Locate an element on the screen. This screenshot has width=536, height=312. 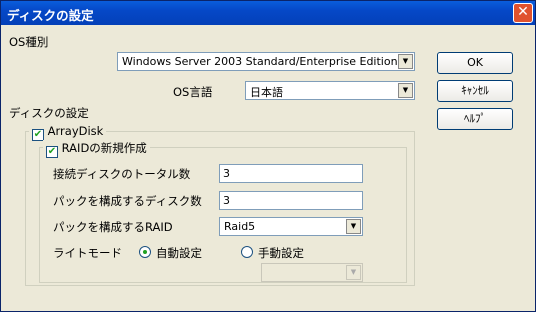
raid-new-legend: ✔ RAIDの新規作成 is located at coordinates (96, 149).